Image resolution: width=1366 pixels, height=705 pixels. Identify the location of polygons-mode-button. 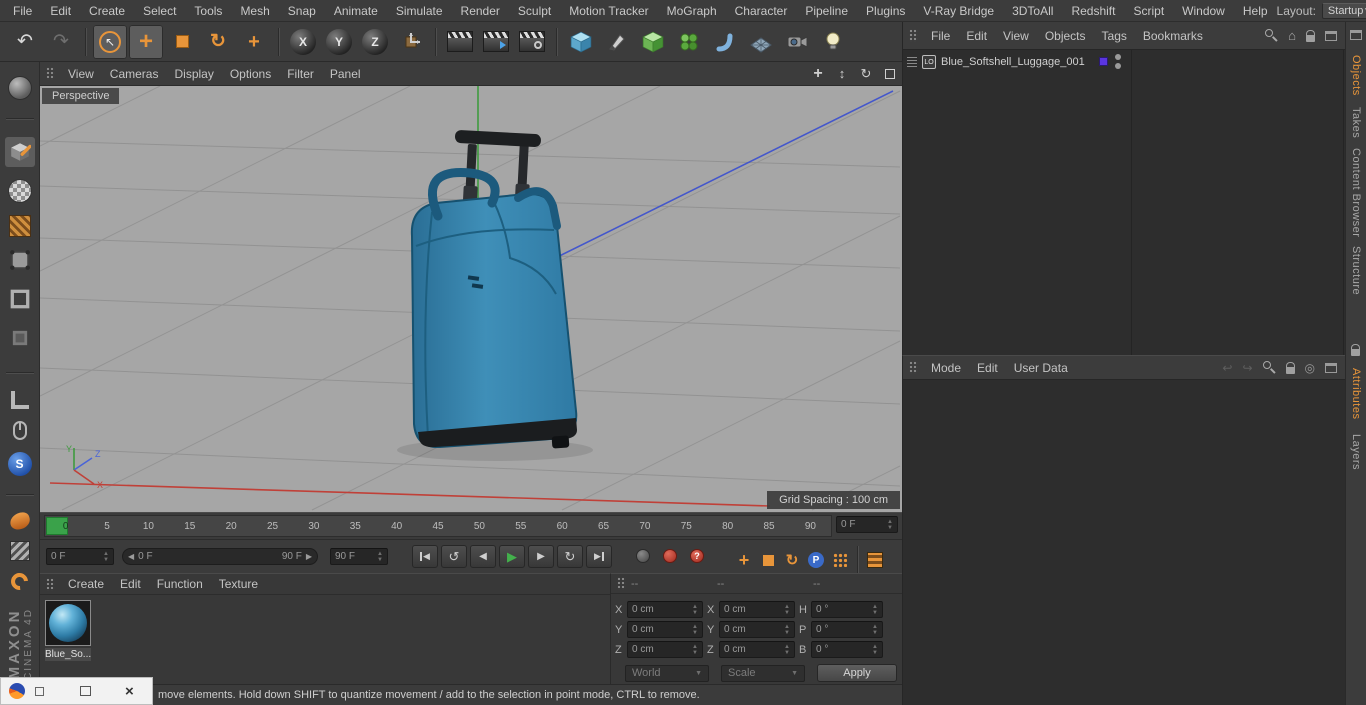
(20, 340).